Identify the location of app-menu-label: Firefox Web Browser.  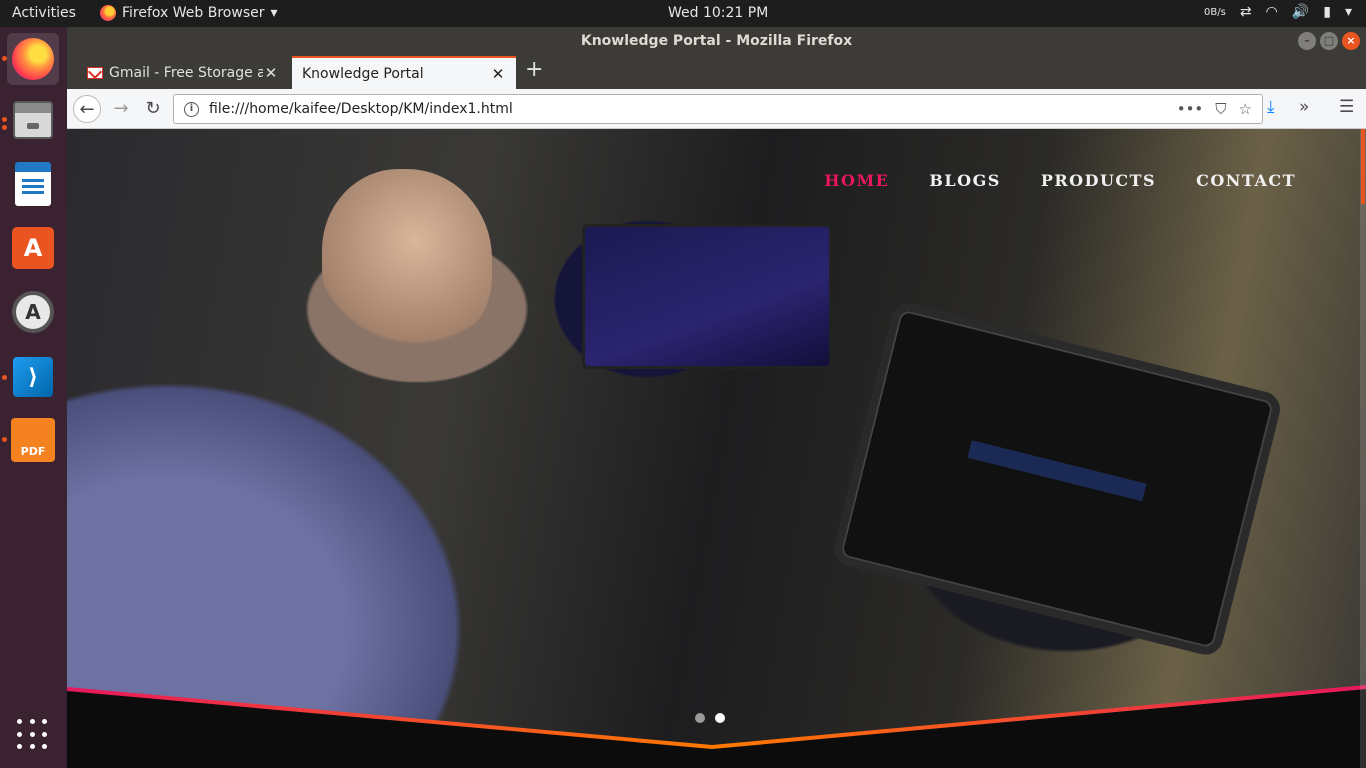
(193, 13).